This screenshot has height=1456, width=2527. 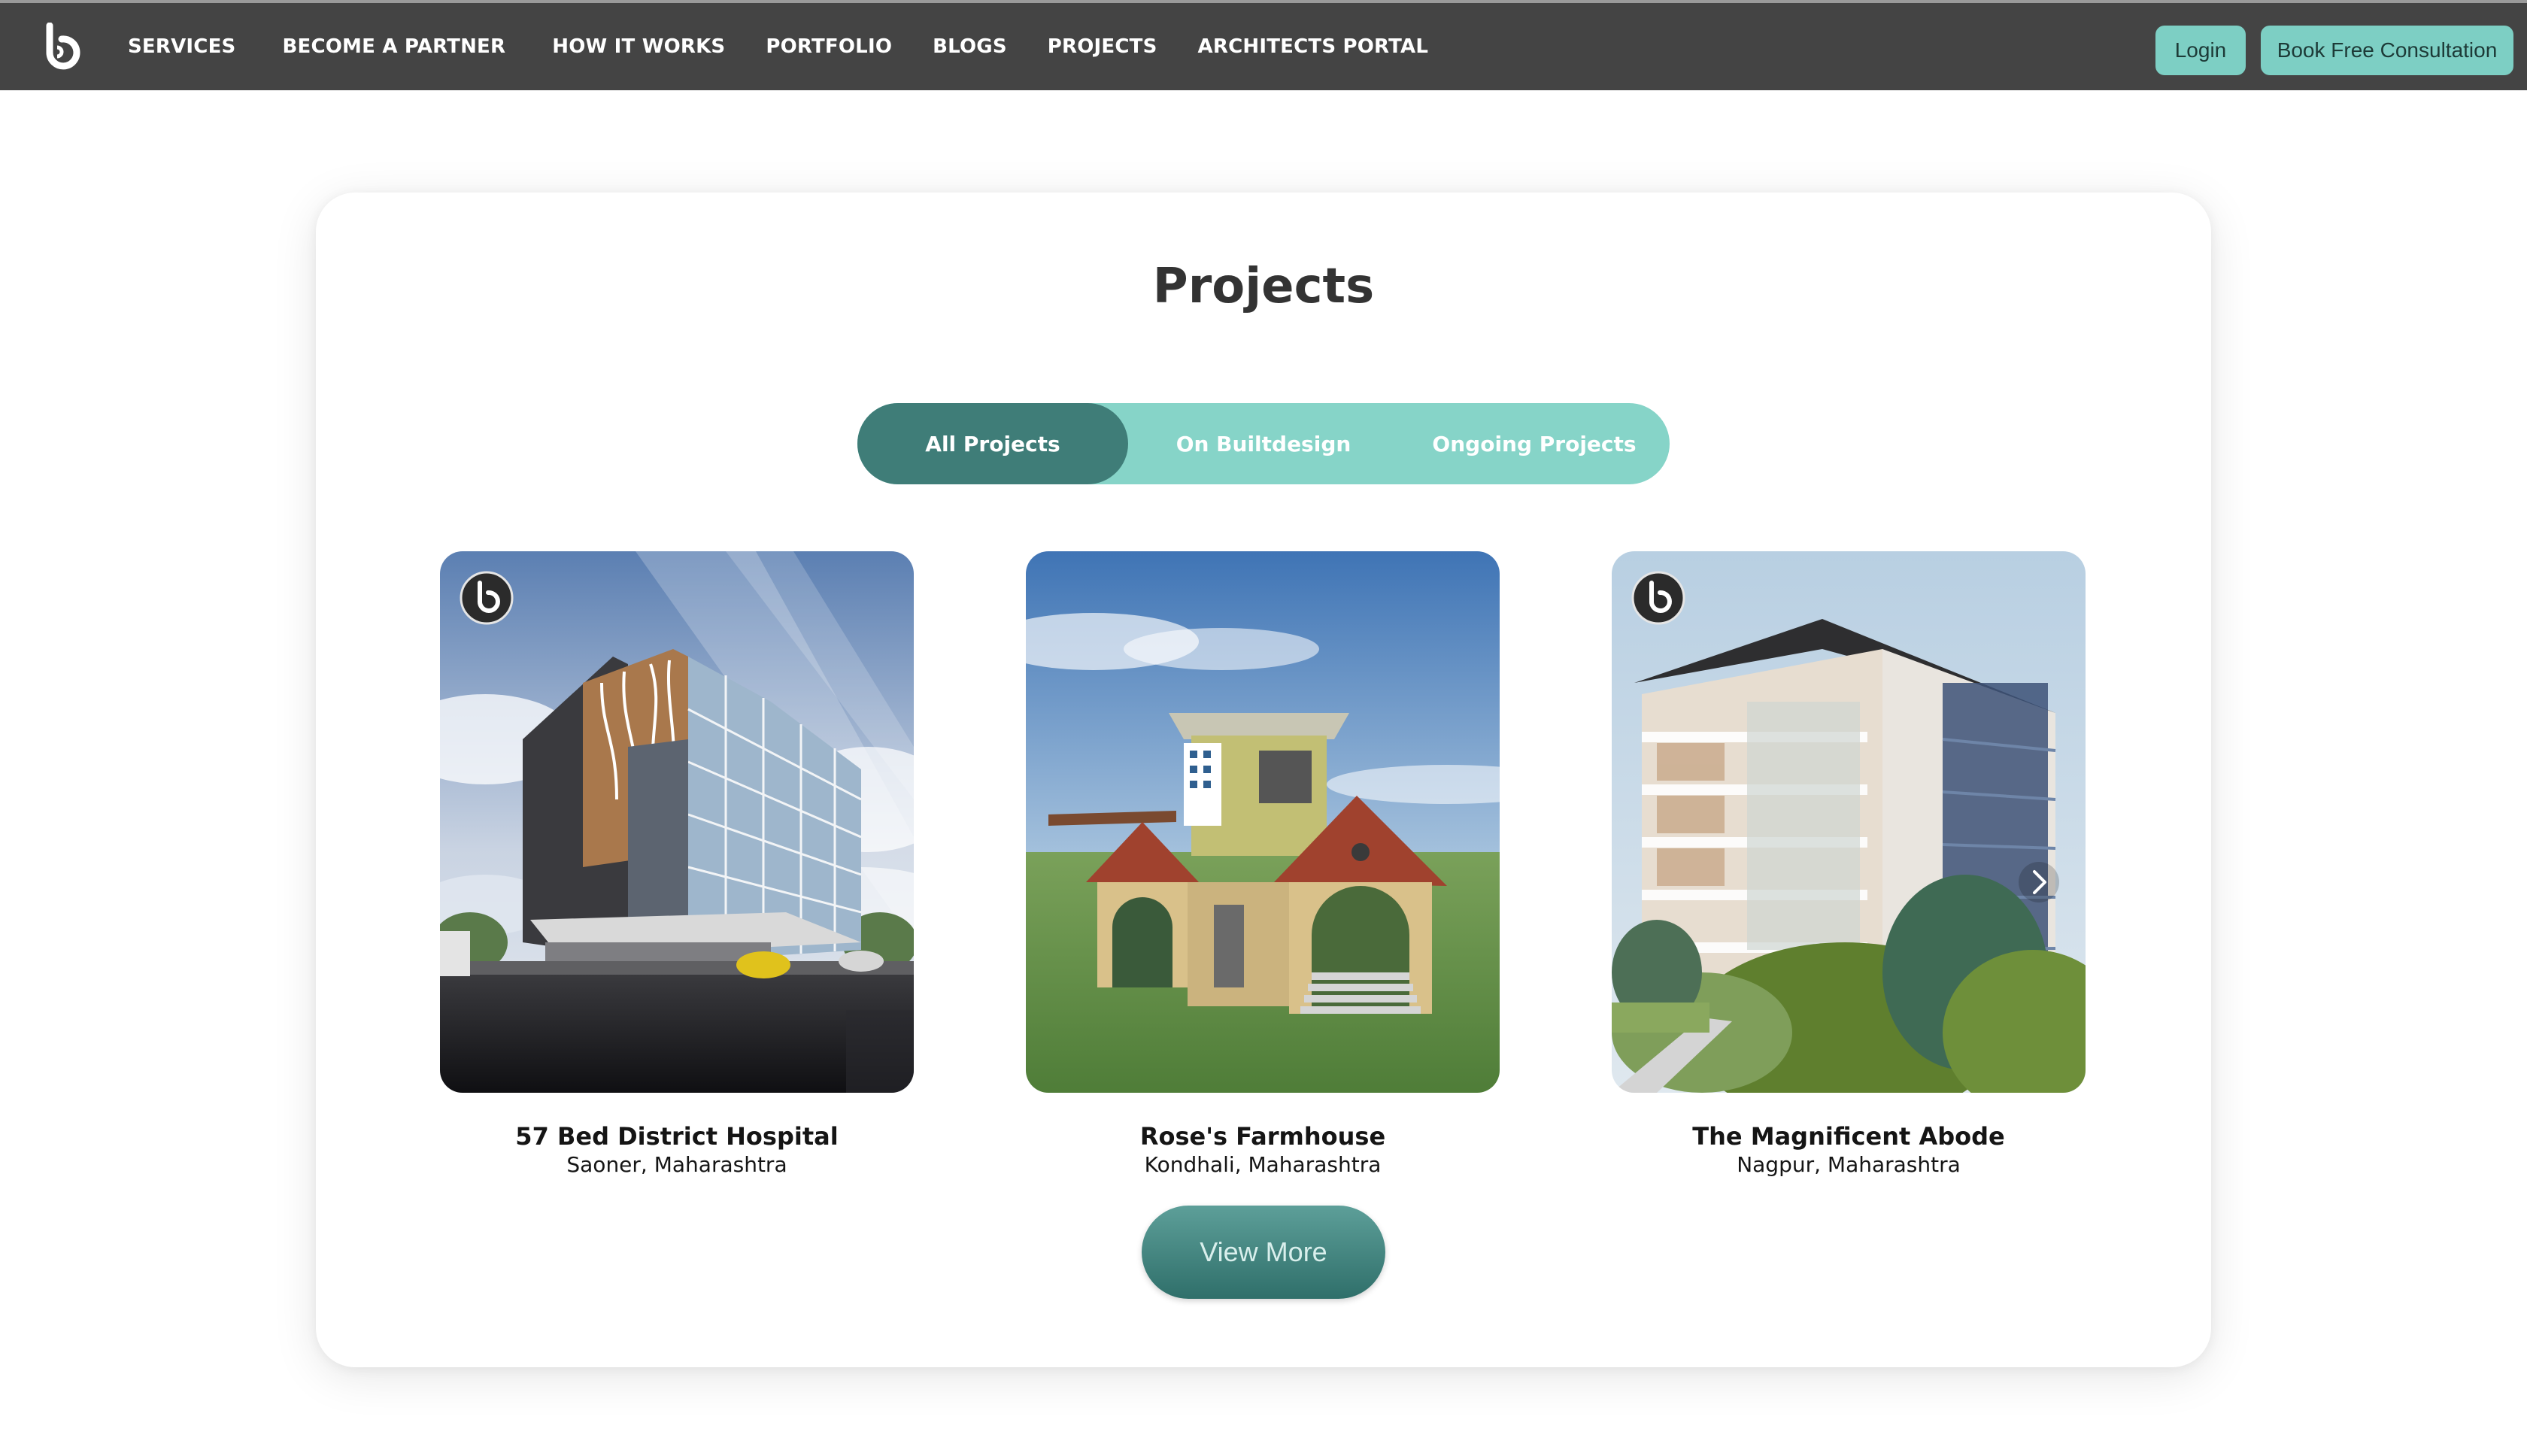 What do you see at coordinates (677, 1136) in the screenshot?
I see `project-name: 57 Bed District Hospital` at bounding box center [677, 1136].